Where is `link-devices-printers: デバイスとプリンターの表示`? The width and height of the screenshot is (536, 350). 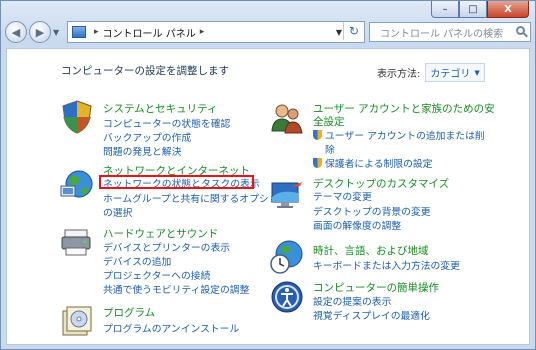
link-devices-printers: デバイスとプリンターの表示 is located at coordinates (166, 247).